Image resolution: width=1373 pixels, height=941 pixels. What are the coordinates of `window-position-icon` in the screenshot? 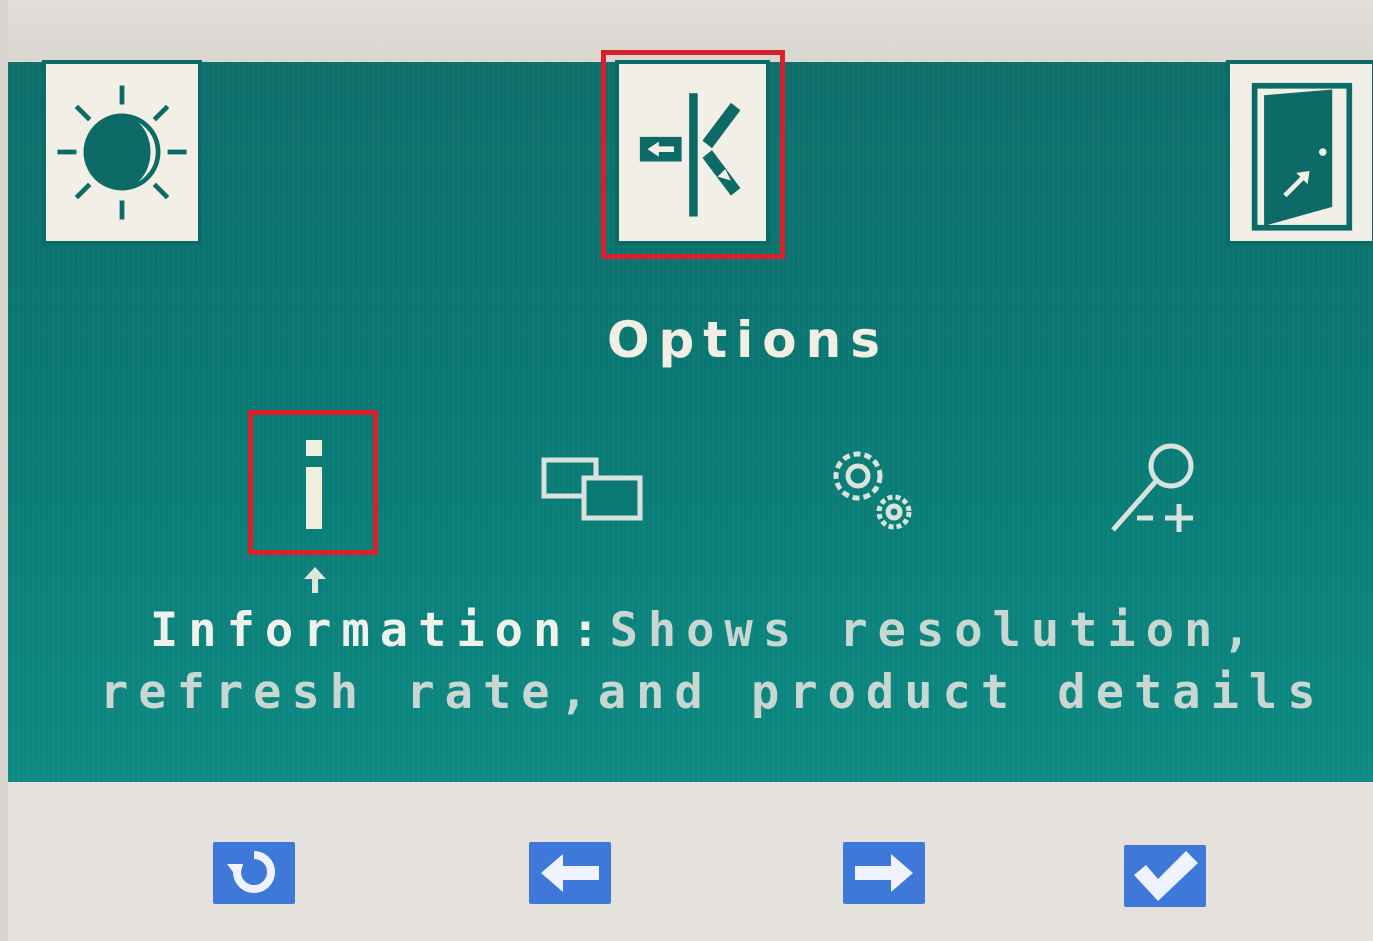 It's located at (592, 489).